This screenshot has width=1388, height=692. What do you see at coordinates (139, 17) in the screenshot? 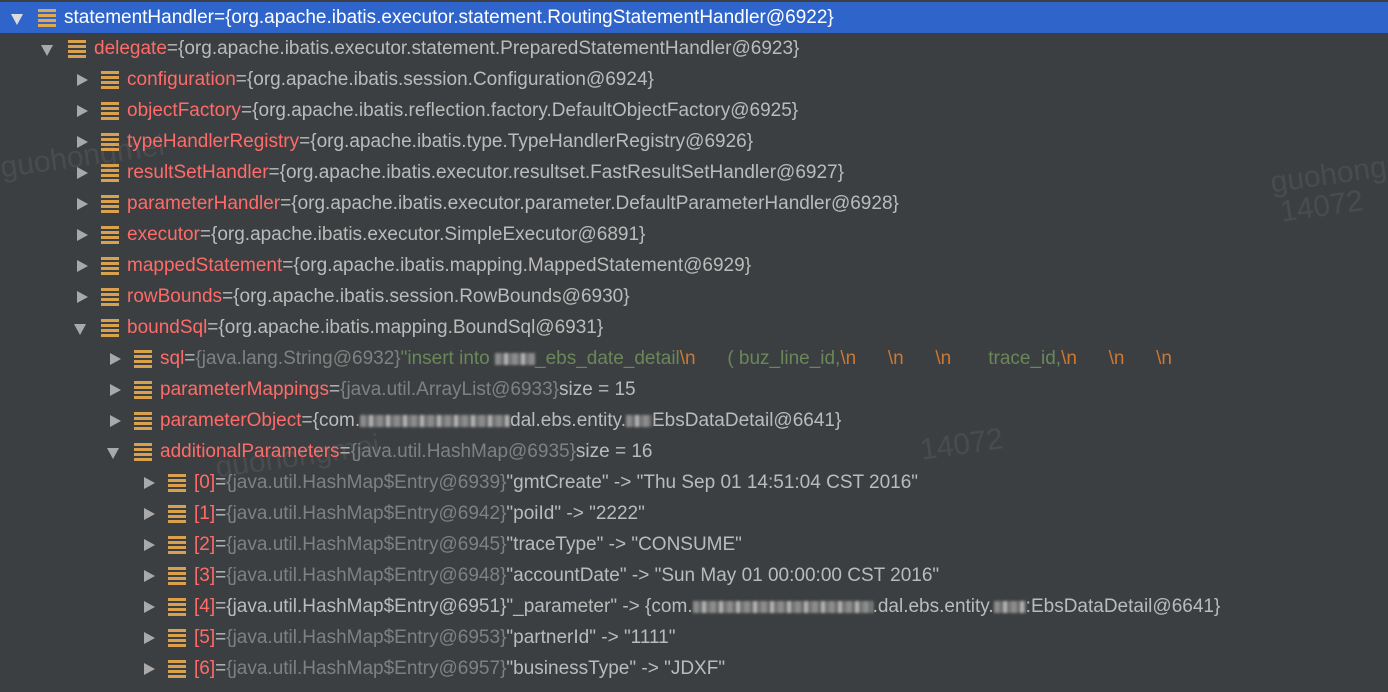
I see `field-name: statementHandler` at bounding box center [139, 17].